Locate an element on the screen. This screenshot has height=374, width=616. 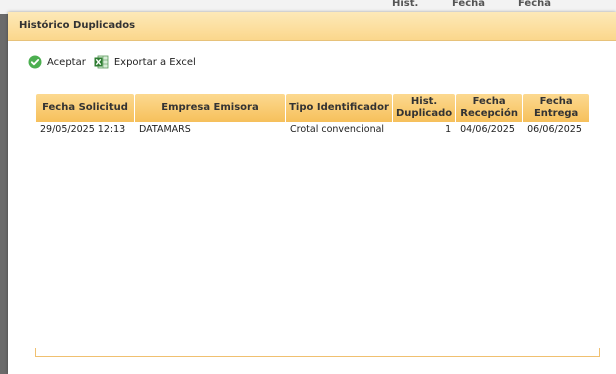
cell-hist-duplicado: 1 is located at coordinates (448, 129).